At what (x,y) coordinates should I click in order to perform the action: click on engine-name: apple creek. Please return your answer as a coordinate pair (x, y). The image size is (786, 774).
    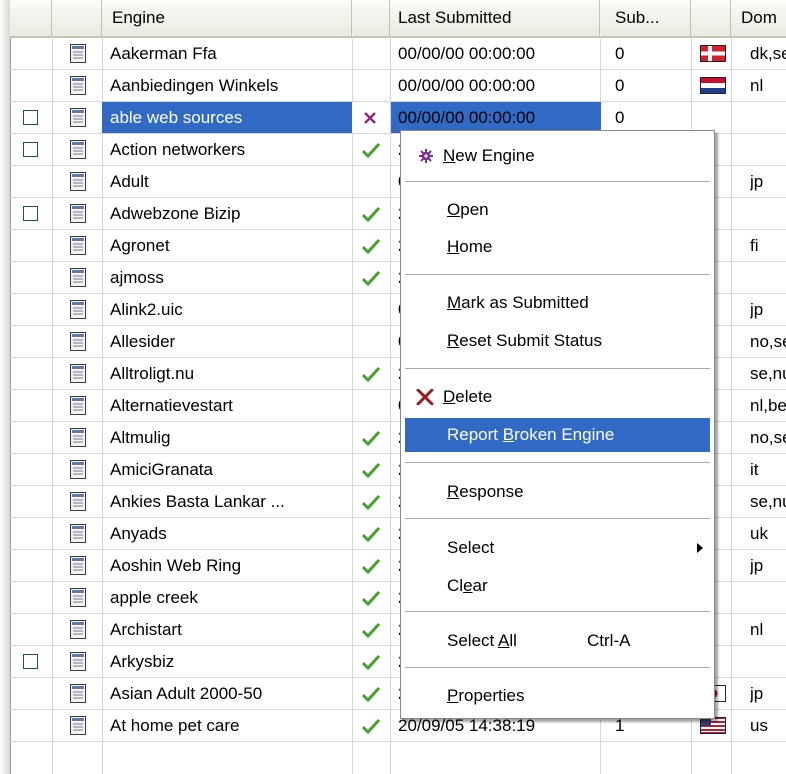
    Looking at the image, I should click on (154, 597).